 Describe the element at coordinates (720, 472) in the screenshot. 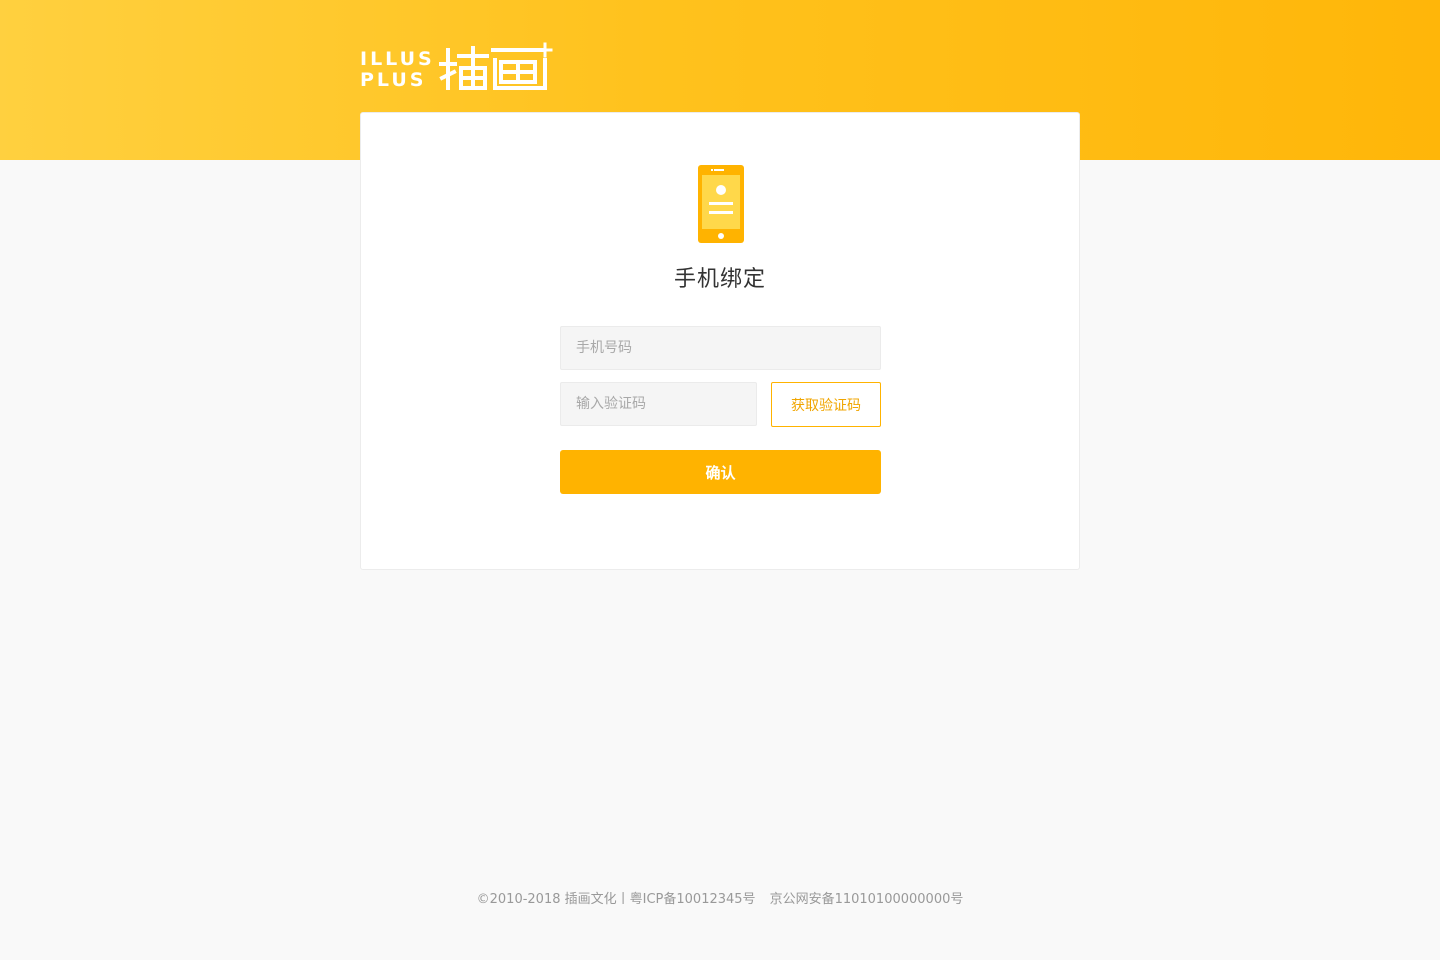

I see `confirm-button: 确认` at that location.